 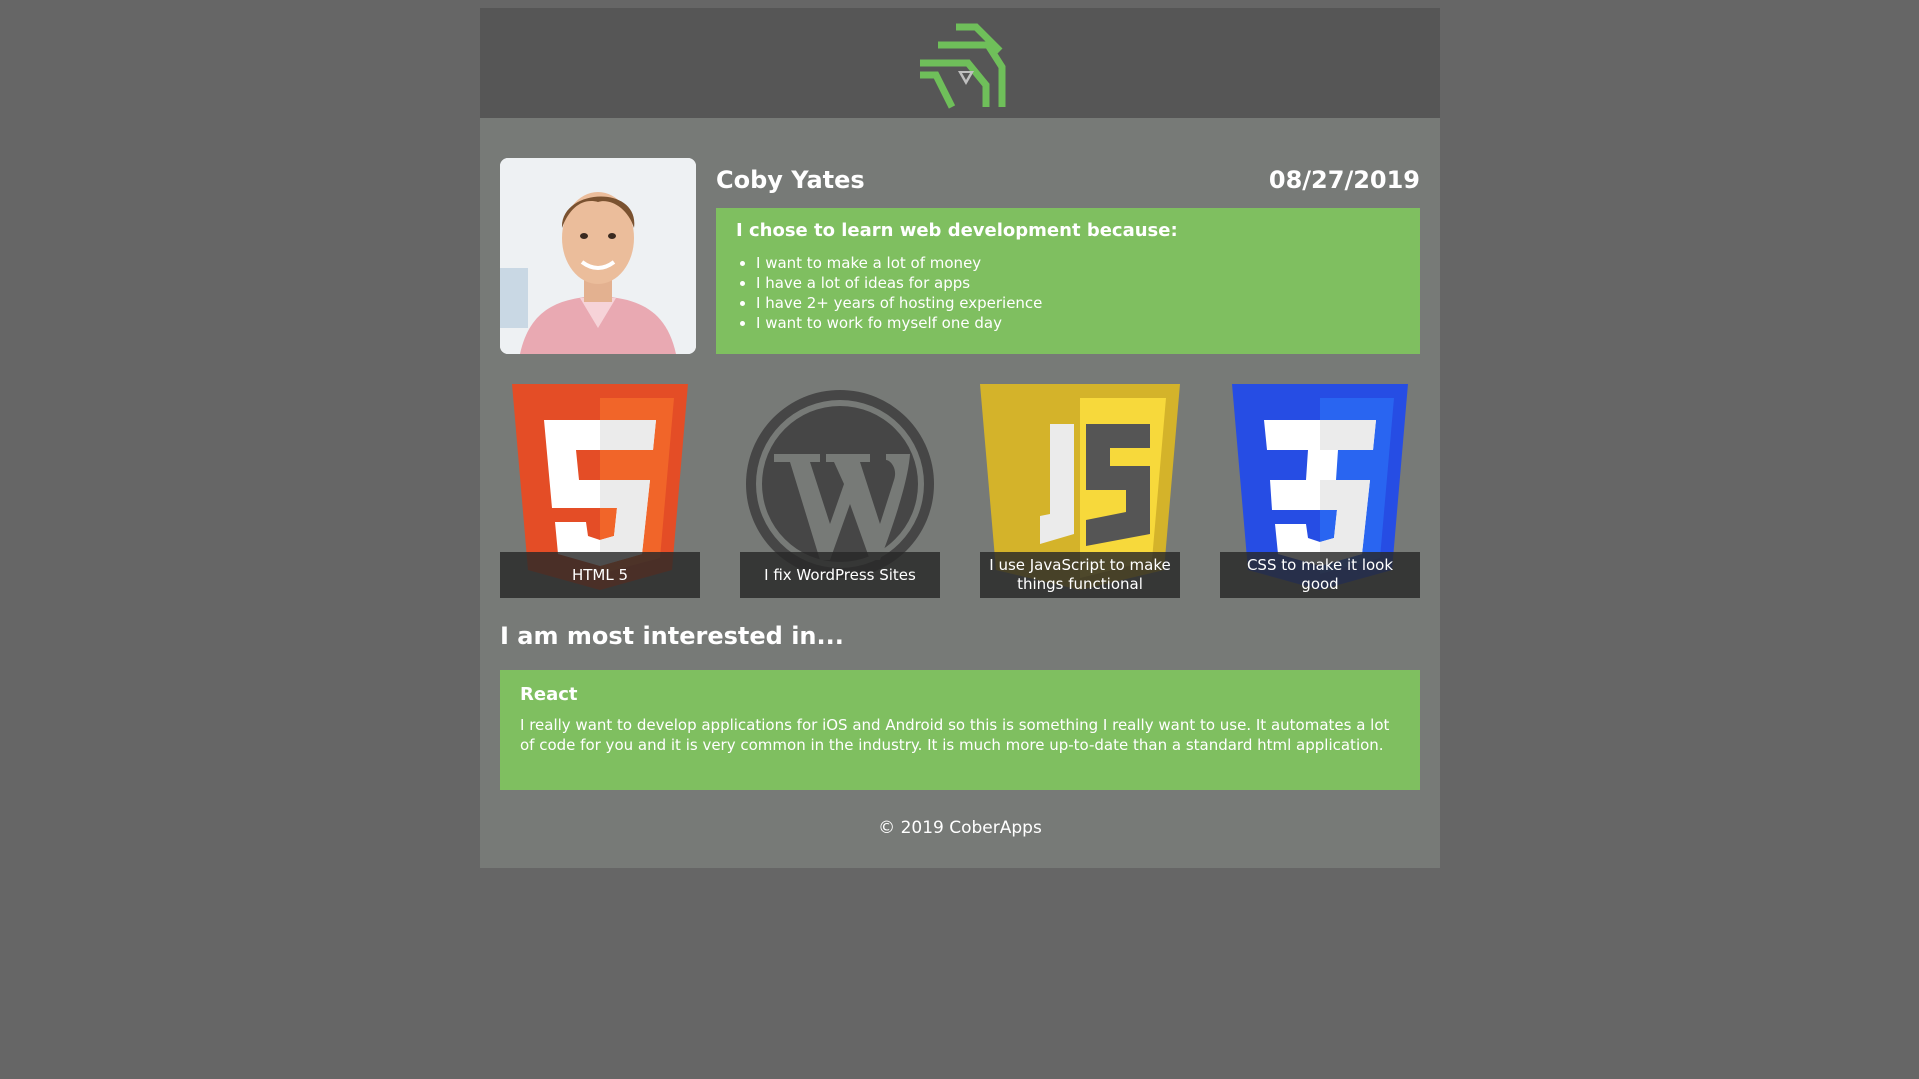 I want to click on list-item: I want to work fo myself one day, so click(x=1078, y=323).